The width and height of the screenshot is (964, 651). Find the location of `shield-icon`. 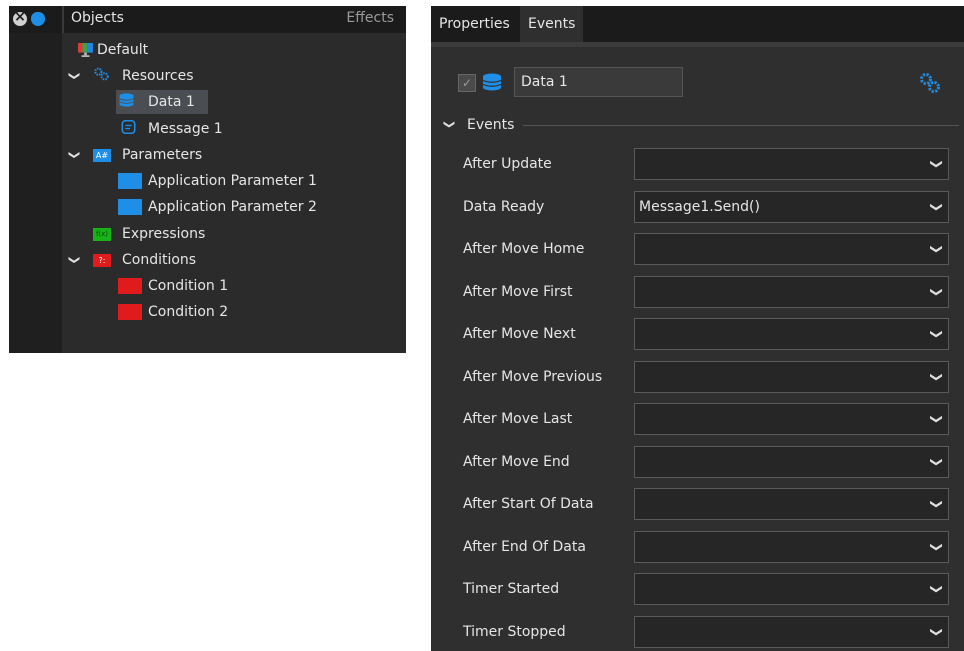

shield-icon is located at coordinates (38, 19).